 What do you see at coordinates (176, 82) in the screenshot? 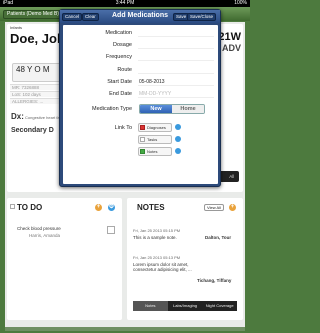
I see `start-date-field: 05-08-2013` at bounding box center [176, 82].